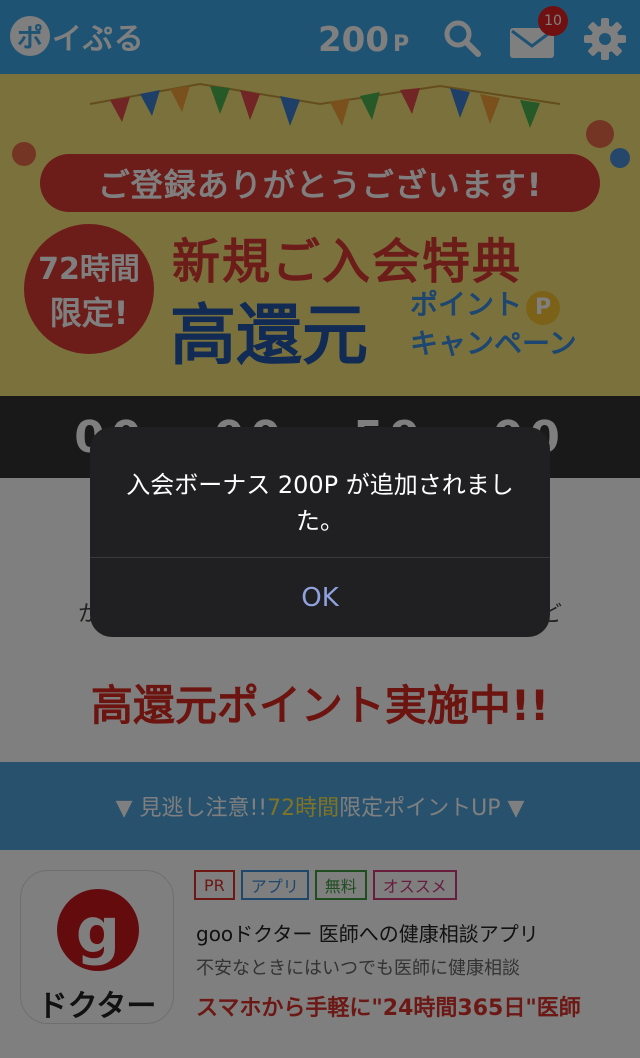  I want to click on alert-message: 入会ボーナス 200P が追加されました。, so click(320, 503).